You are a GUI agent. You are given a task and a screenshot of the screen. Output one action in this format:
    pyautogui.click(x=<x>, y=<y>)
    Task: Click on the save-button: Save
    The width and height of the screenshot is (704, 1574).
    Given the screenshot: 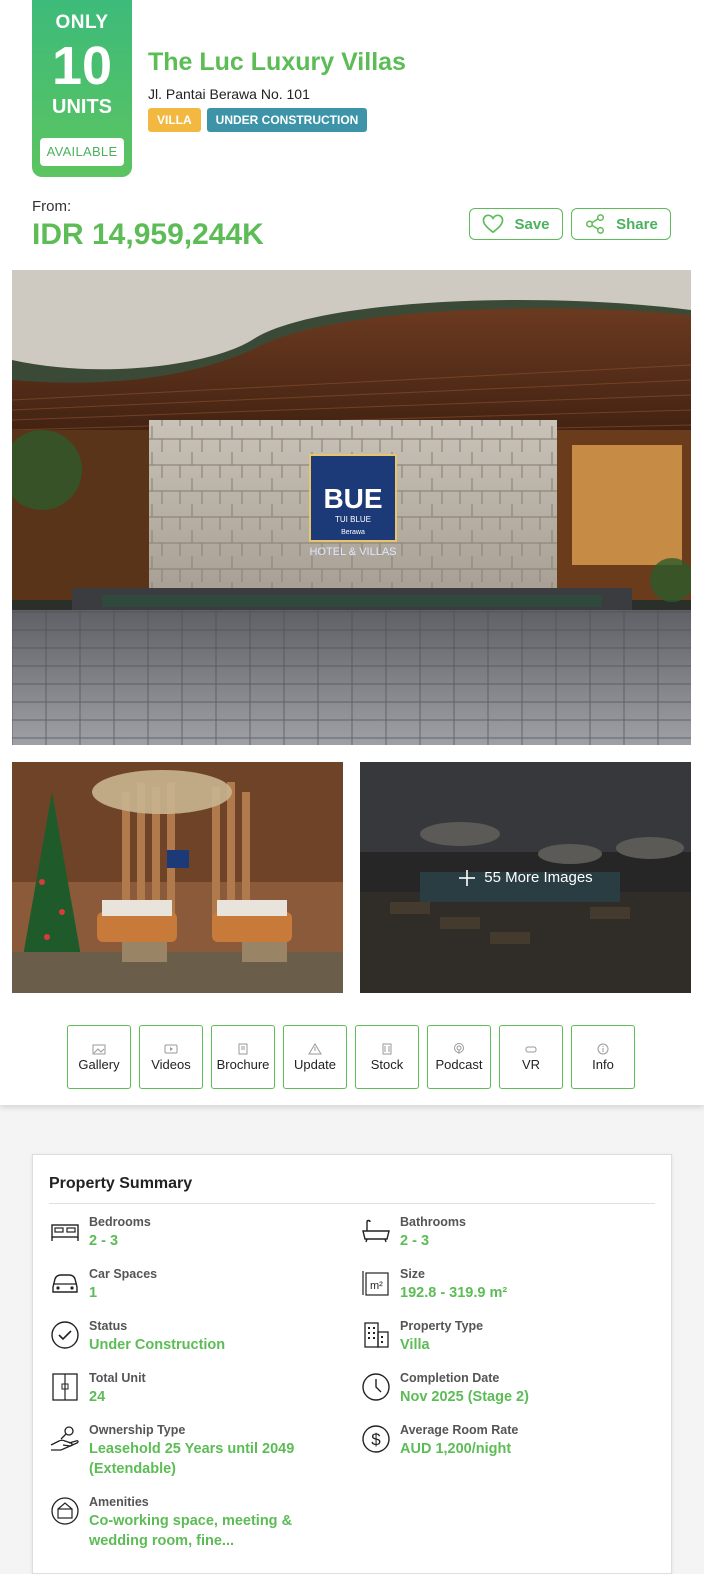 What is the action you would take?
    pyautogui.click(x=516, y=224)
    